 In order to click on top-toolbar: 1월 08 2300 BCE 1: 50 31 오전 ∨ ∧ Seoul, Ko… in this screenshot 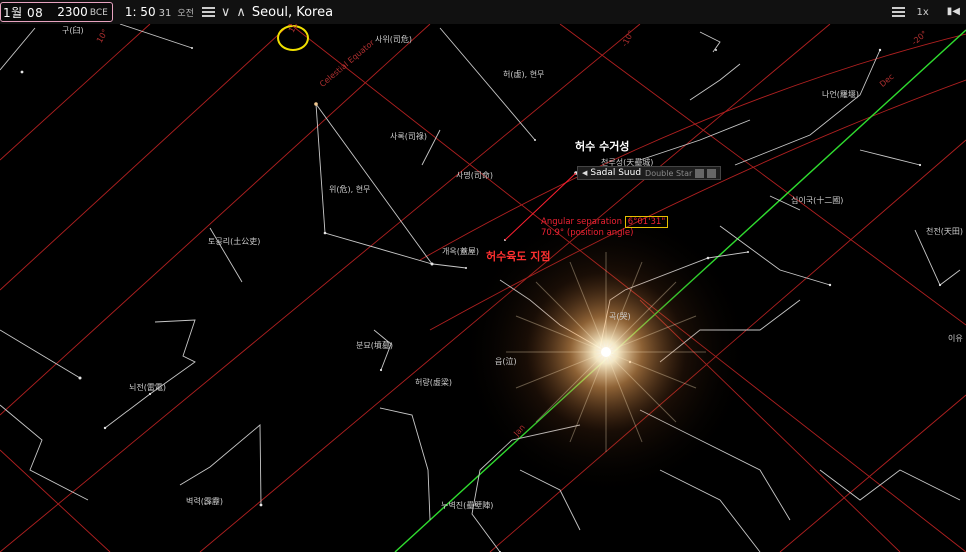, I will do `click(483, 12)`.